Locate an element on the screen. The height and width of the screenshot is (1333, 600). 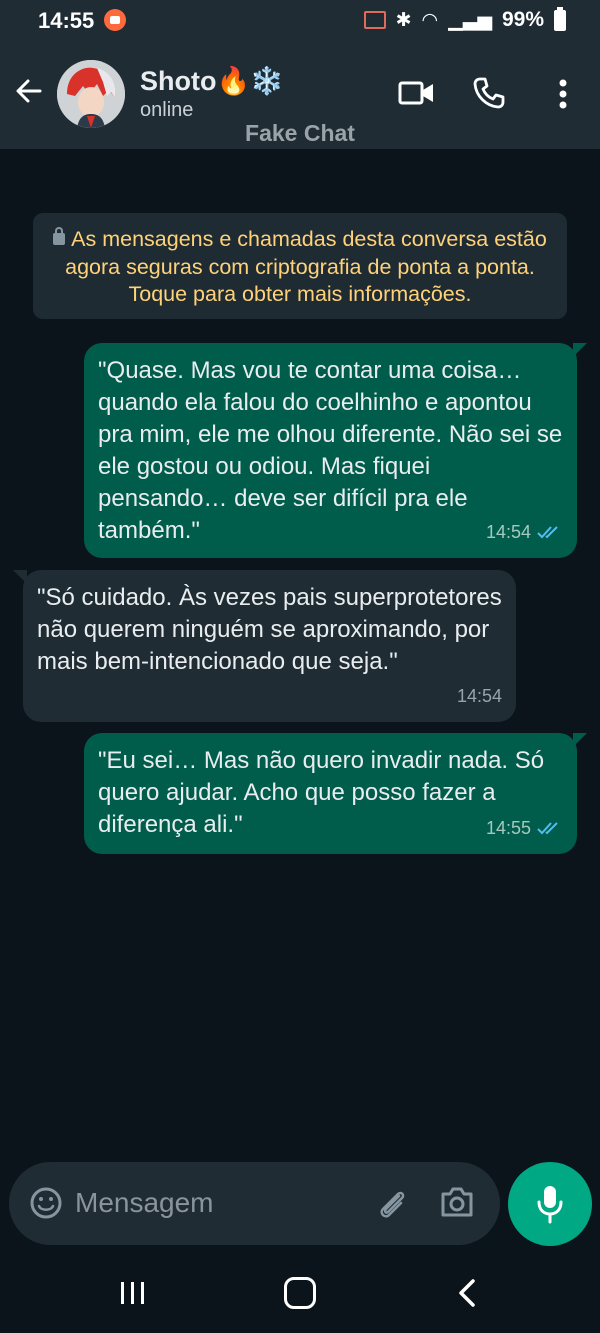
back-arrow-icon is located at coordinates (29, 91).